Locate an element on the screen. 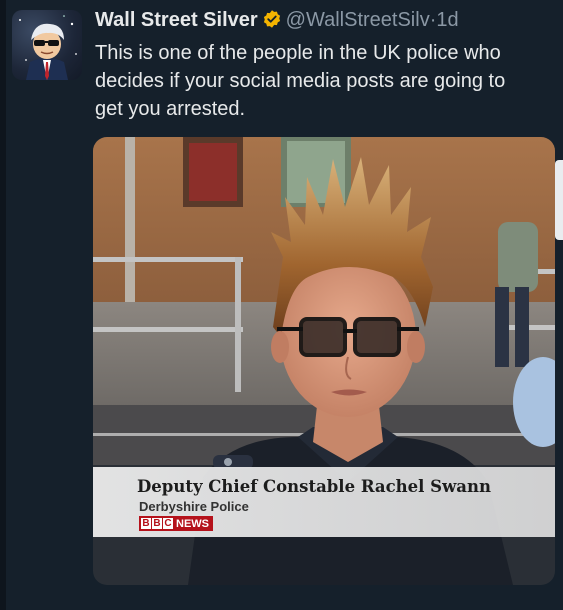  left-rail is located at coordinates (3, 305).